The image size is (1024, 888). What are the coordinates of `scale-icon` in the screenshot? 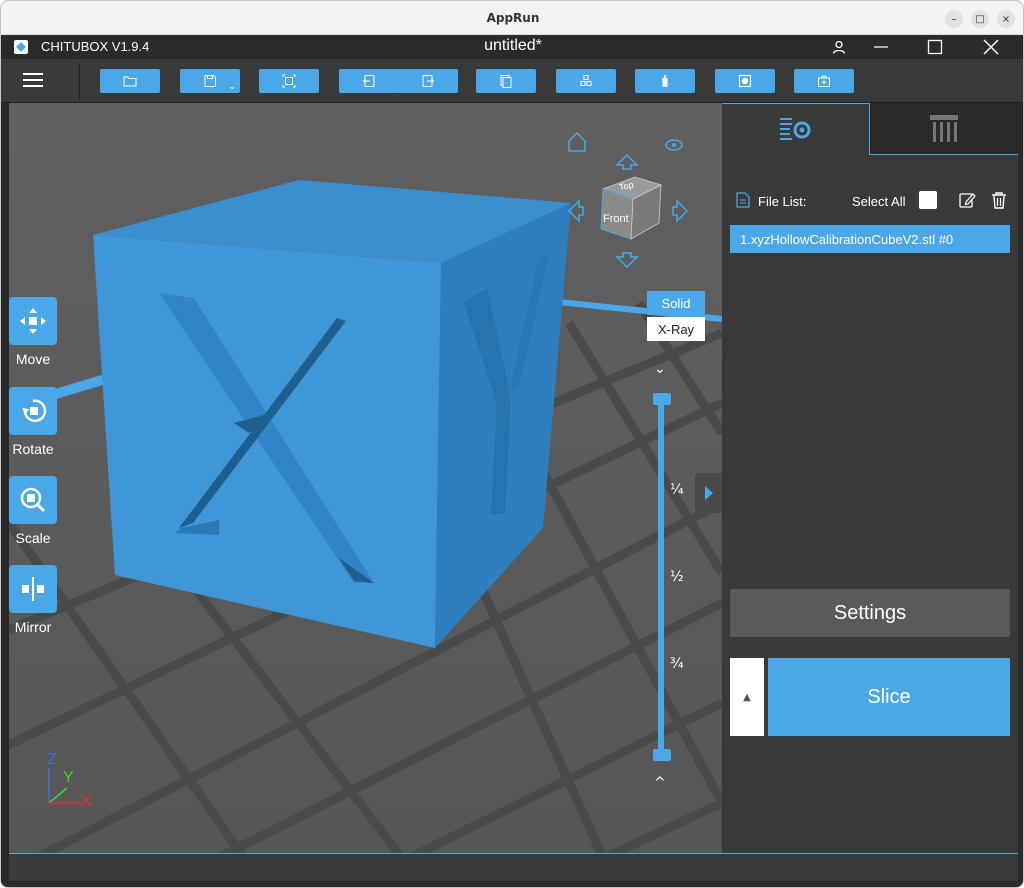 It's located at (33, 500).